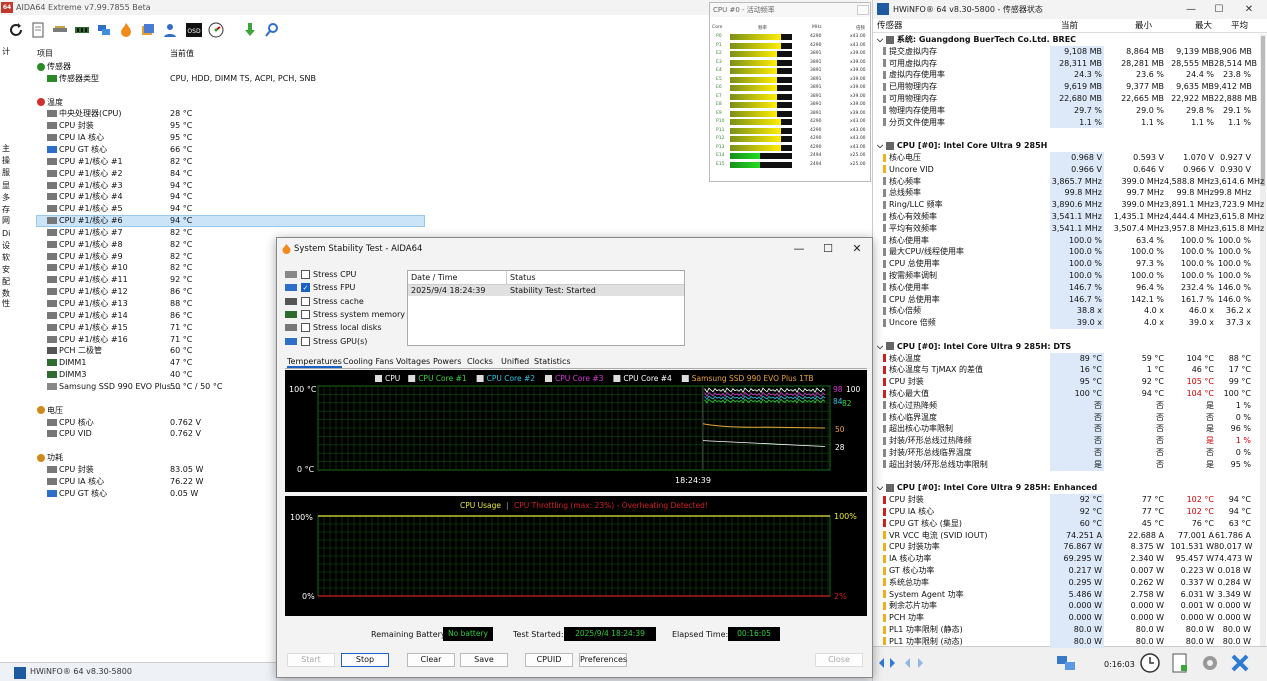 This screenshot has width=1267, height=681. I want to click on sensor-row: 电压, so click(50, 411).